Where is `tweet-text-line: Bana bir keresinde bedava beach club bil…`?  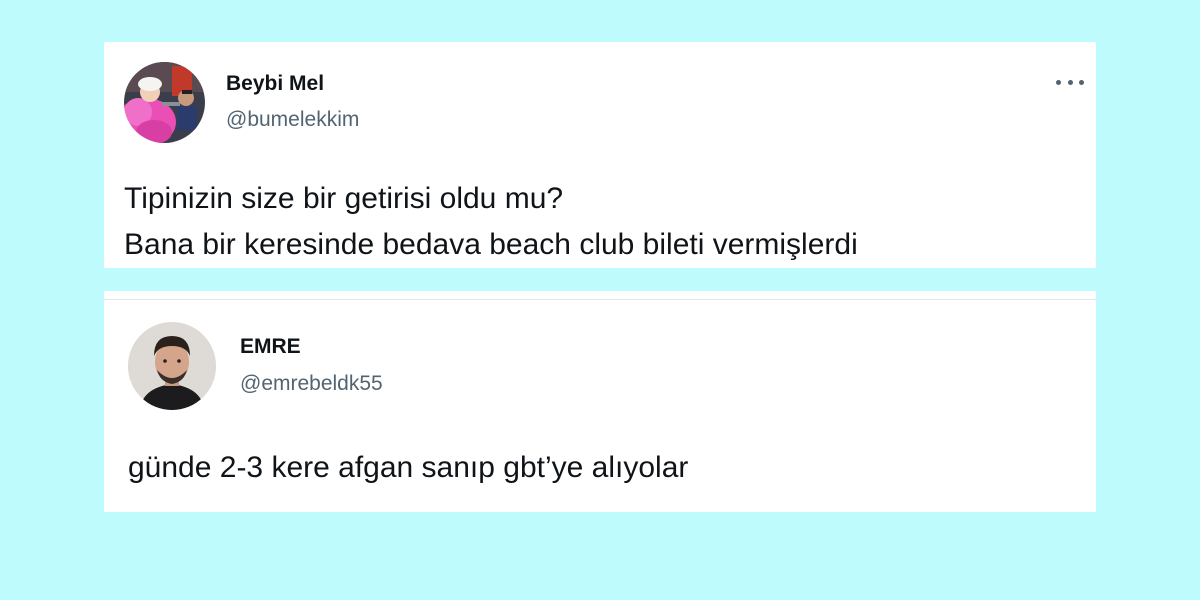 tweet-text-line: Bana bir keresinde bedava beach club bil… is located at coordinates (491, 244).